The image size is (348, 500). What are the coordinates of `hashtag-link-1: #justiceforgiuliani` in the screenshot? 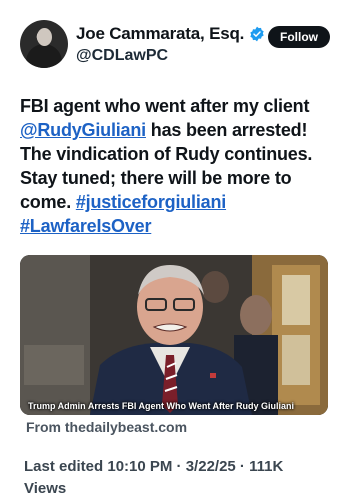 It's located at (151, 202).